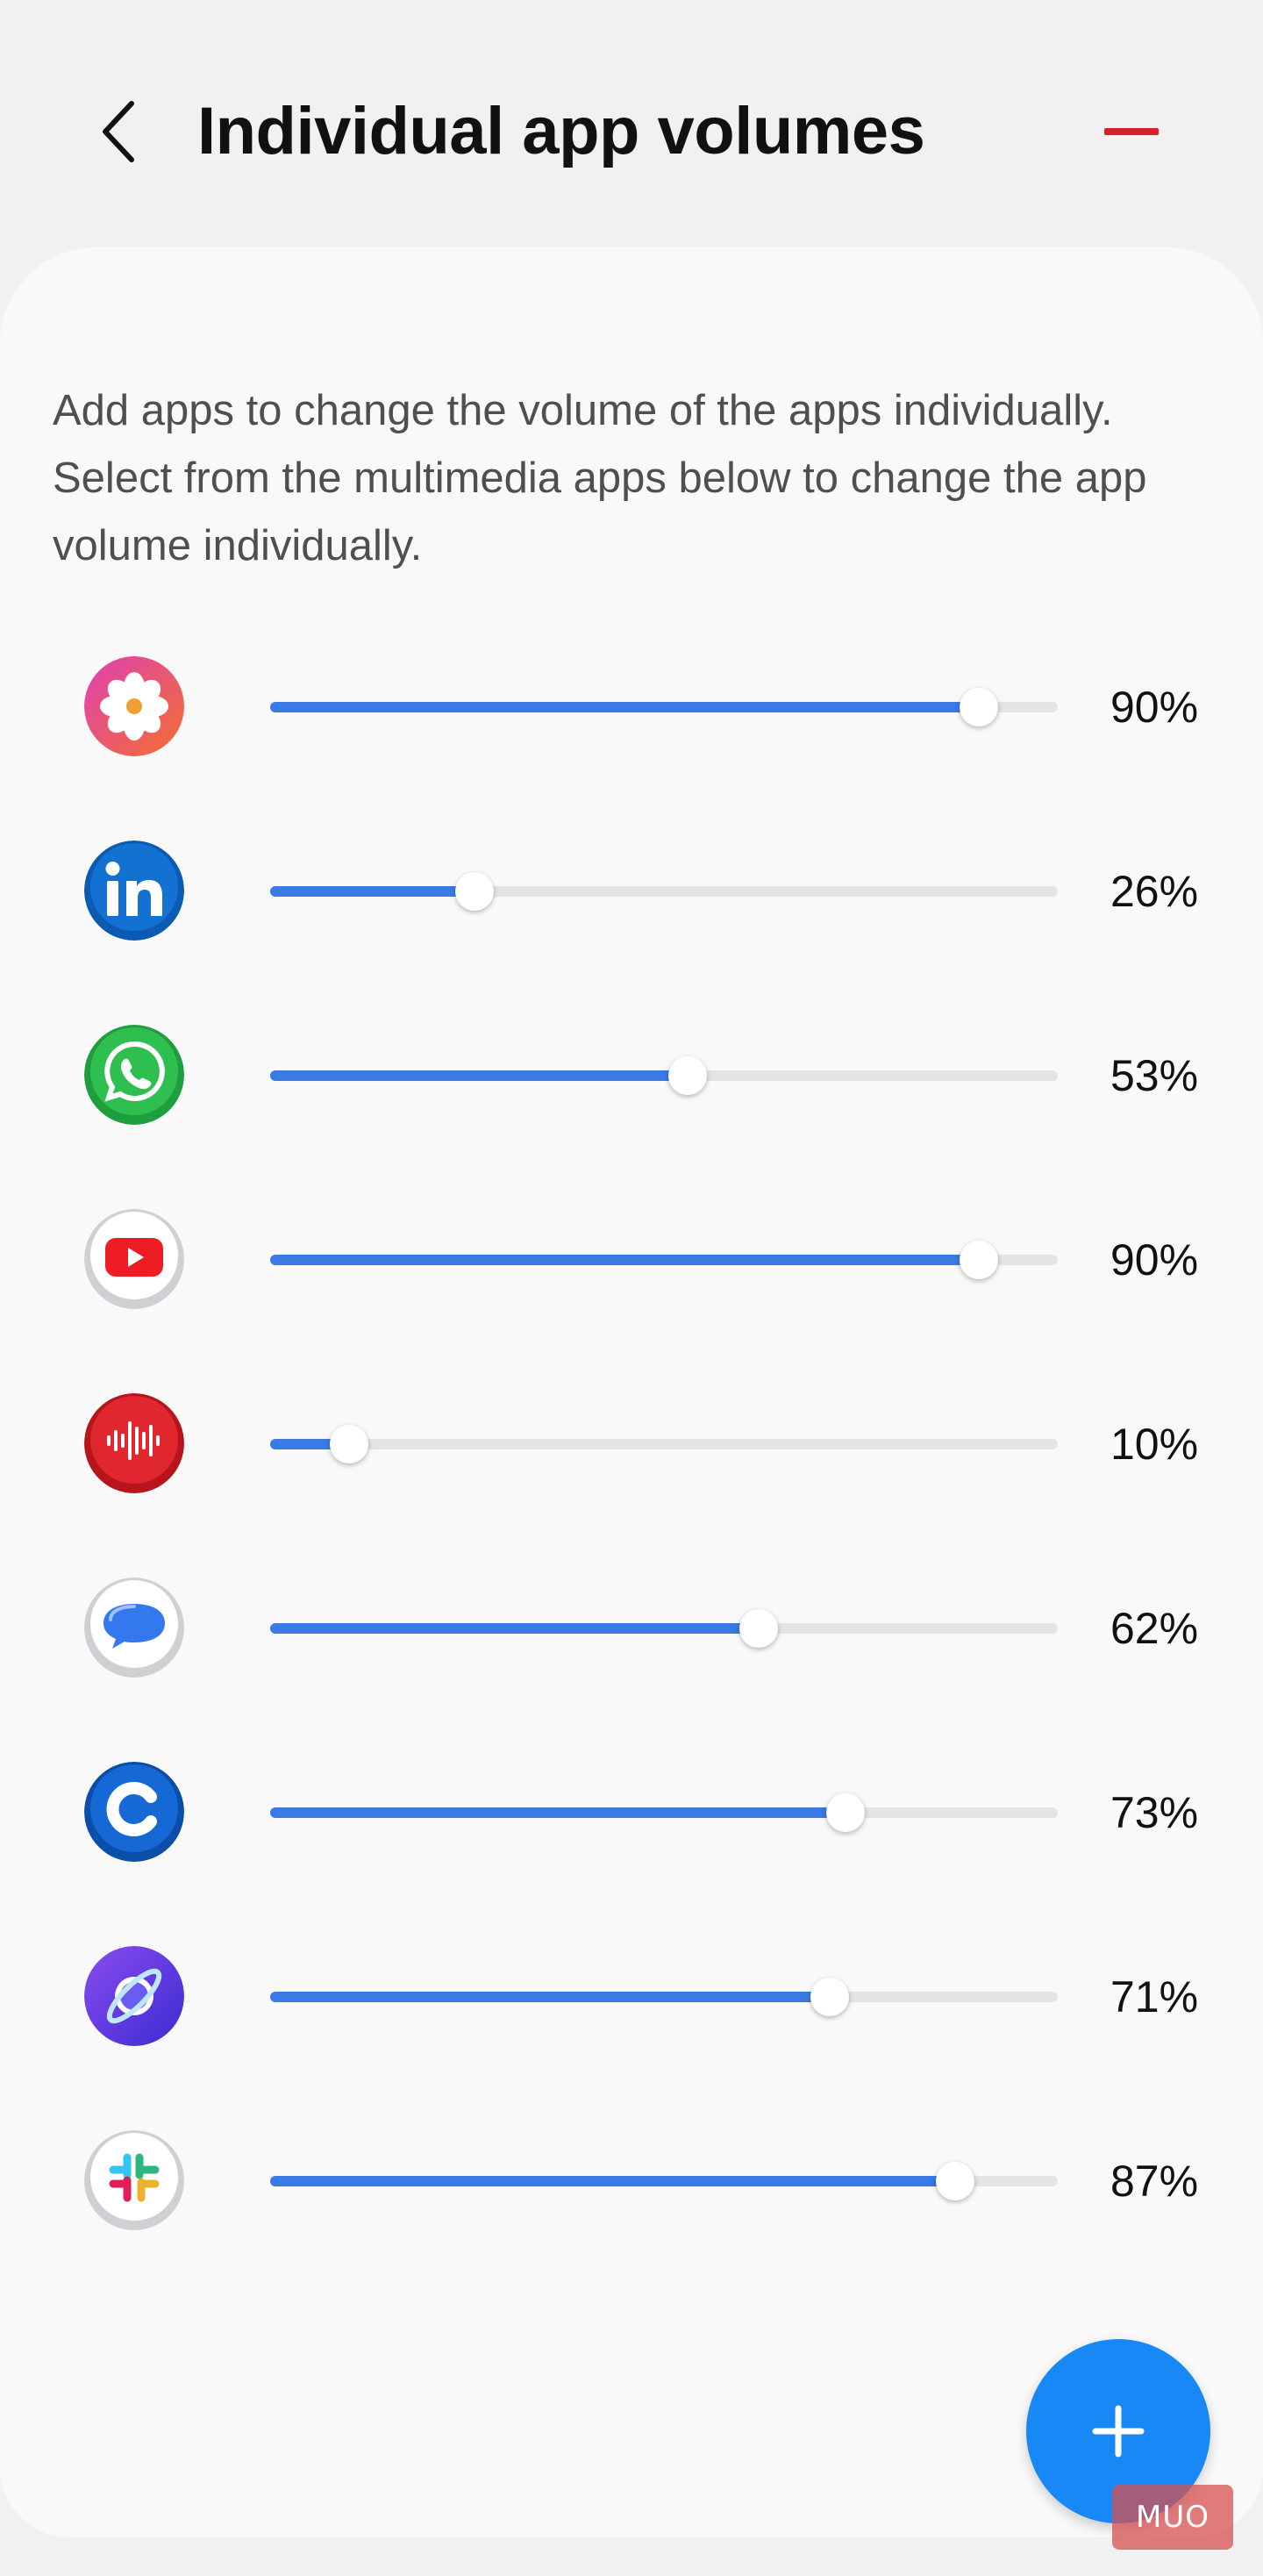  I want to click on messages-icon, so click(134, 1628).